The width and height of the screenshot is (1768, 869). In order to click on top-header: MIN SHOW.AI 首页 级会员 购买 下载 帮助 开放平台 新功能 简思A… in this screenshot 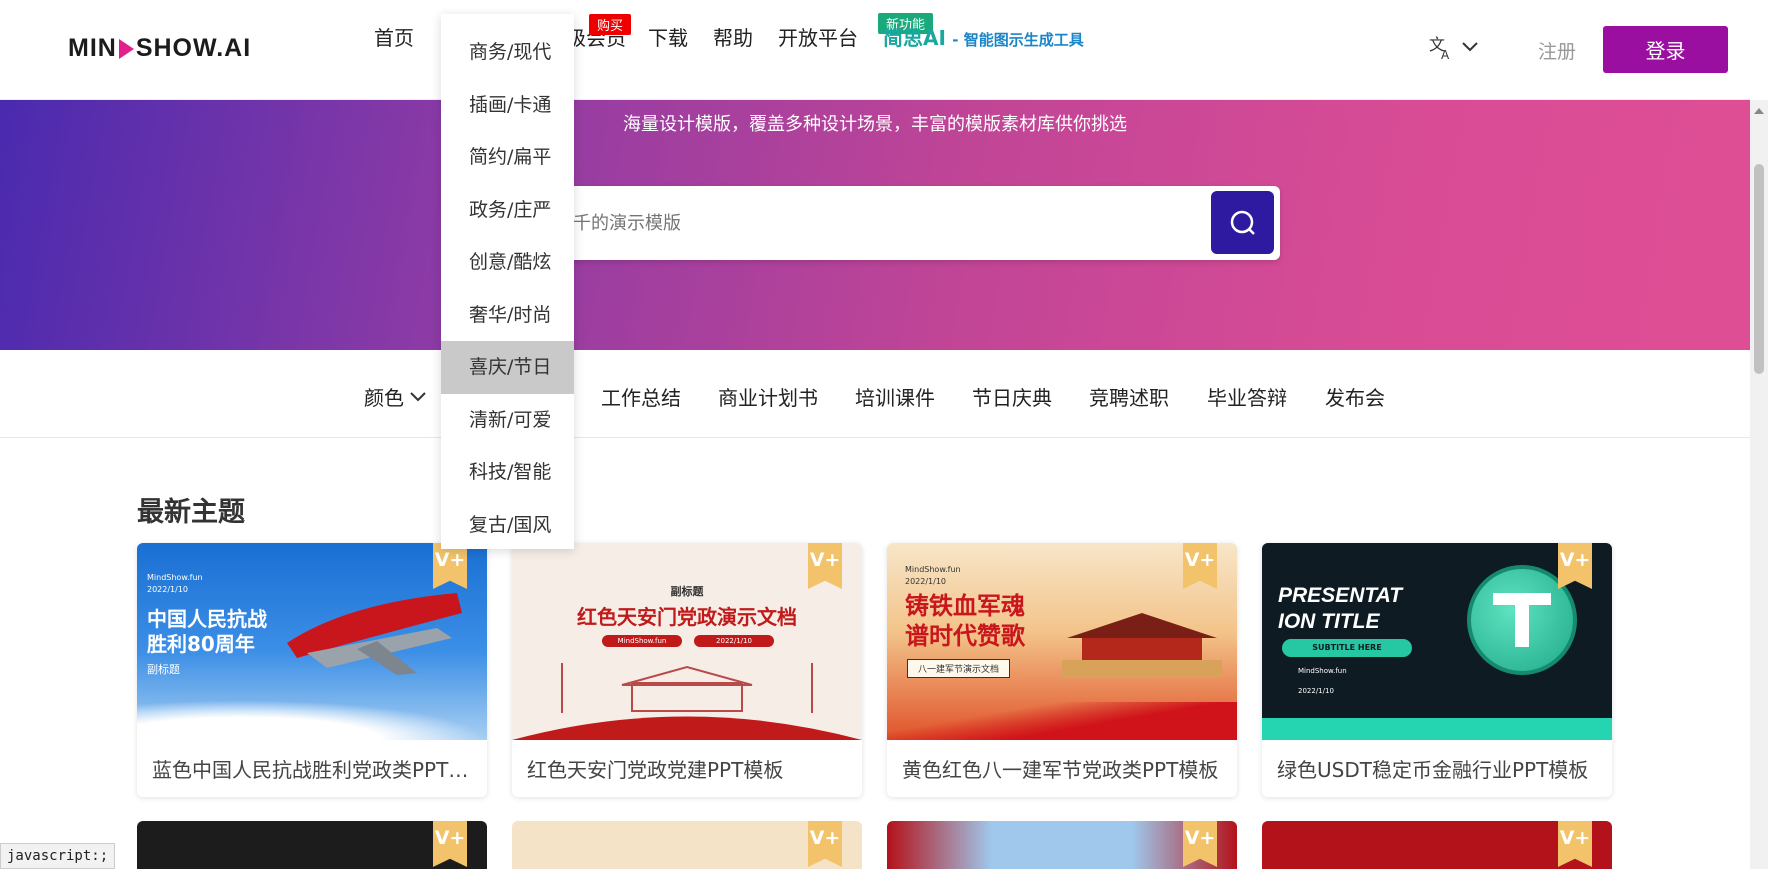, I will do `click(875, 50)`.